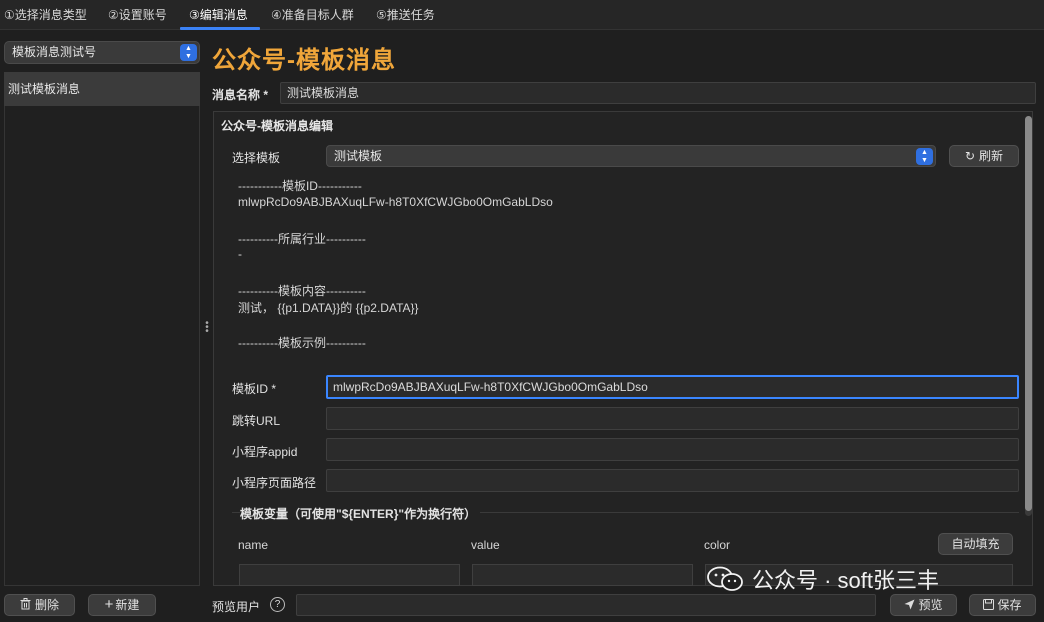 The height and width of the screenshot is (622, 1044). What do you see at coordinates (46, 605) in the screenshot?
I see `delete-label: 删除` at bounding box center [46, 605].